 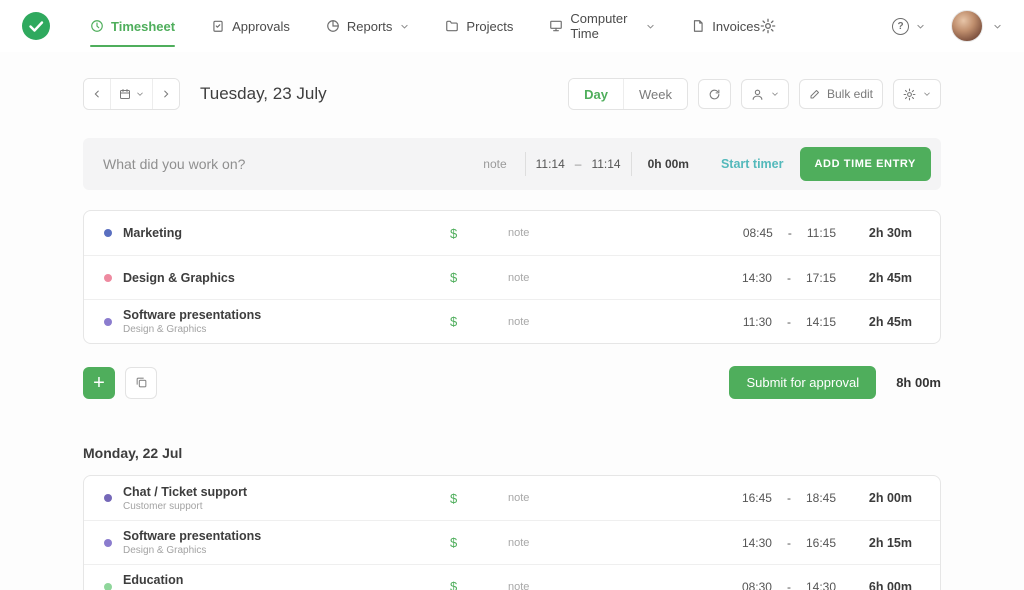 What do you see at coordinates (605, 164) in the screenshot?
I see `end-time-input: 11:14` at bounding box center [605, 164].